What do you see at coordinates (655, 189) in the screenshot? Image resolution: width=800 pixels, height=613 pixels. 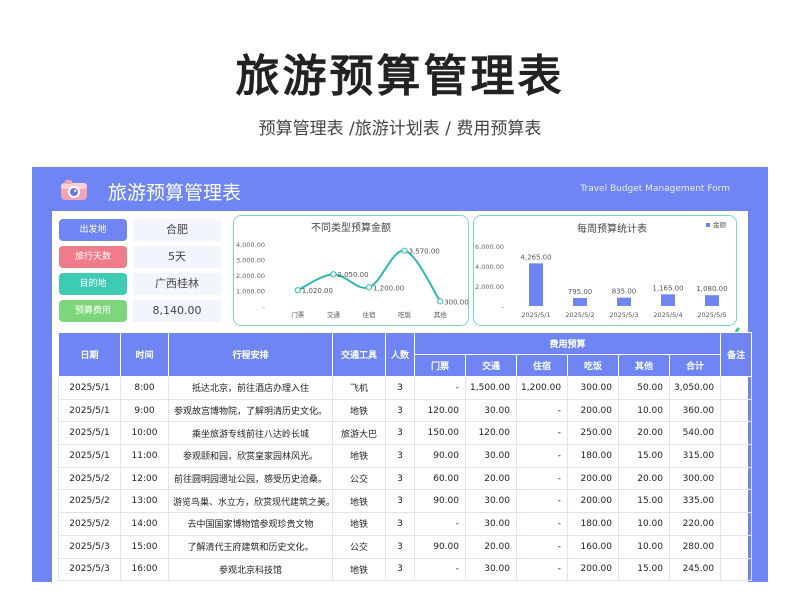 I see `sheet-title-en: Travel Budget Management Form` at bounding box center [655, 189].